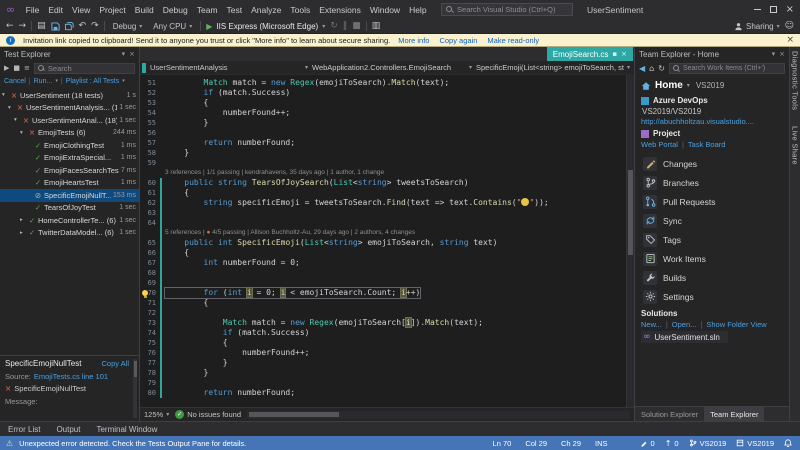  Describe the element at coordinates (707, 144) in the screenshot. I see `project-link-task-board: Task Board` at that location.